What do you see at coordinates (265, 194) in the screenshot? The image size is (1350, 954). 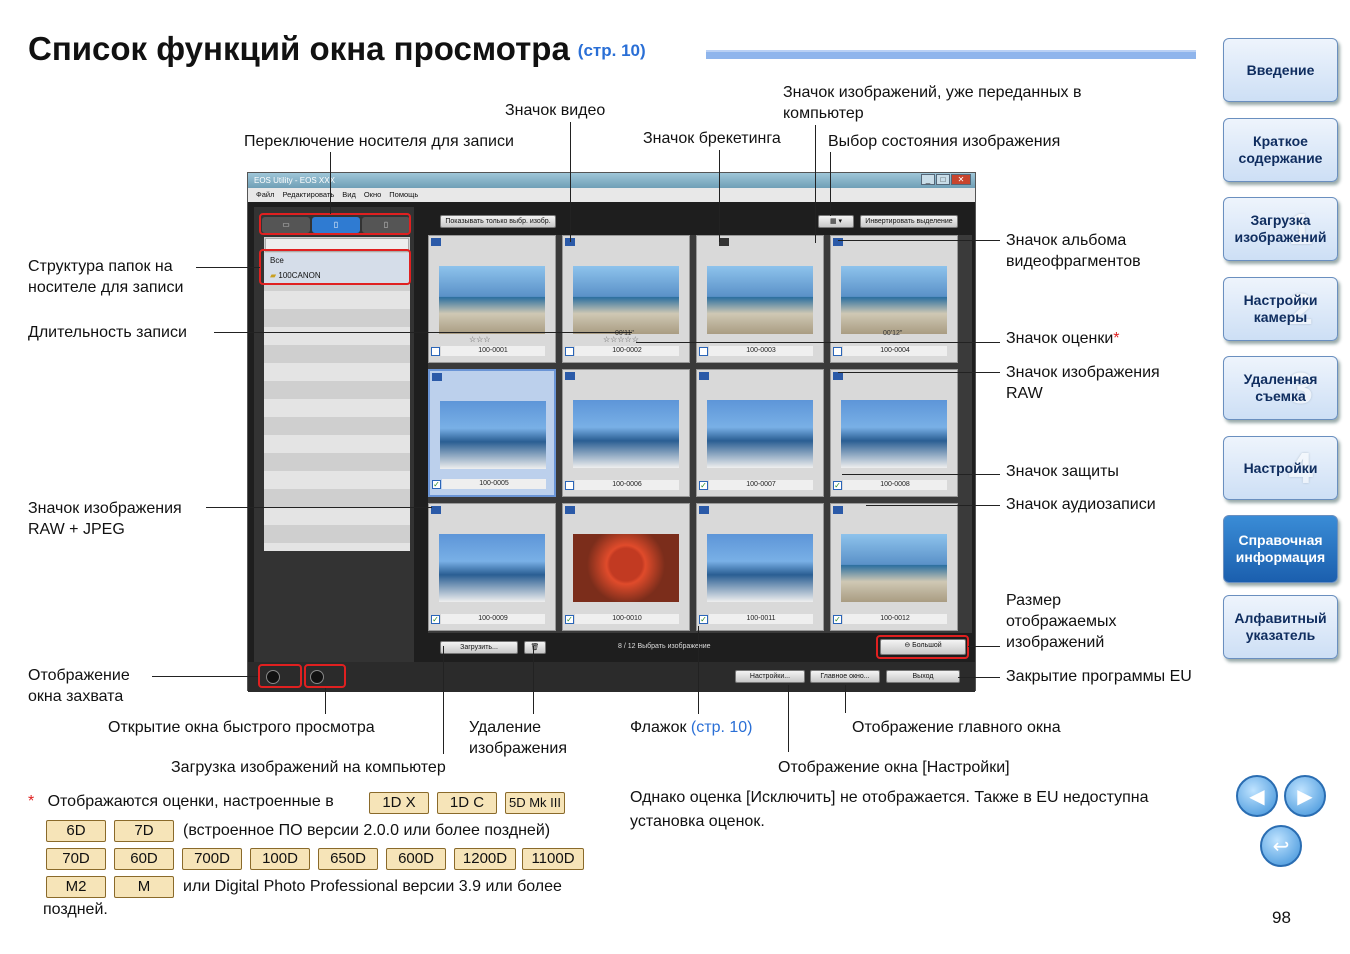 I see `menu-file: Файл` at bounding box center [265, 194].